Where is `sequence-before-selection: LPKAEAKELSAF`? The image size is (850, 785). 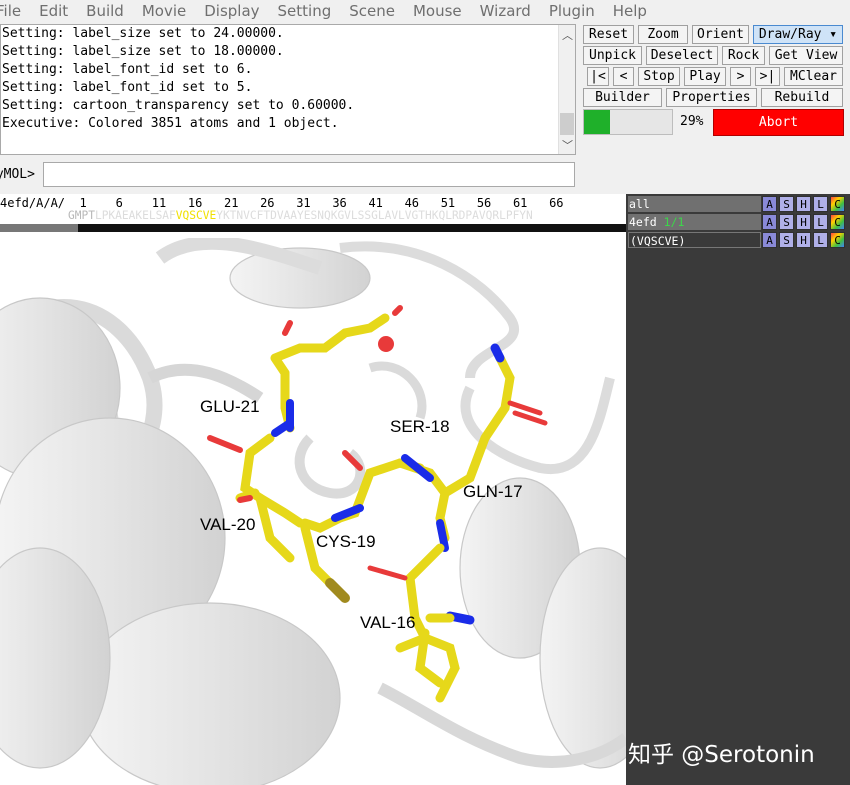 sequence-before-selection: LPKAEAKELSAF is located at coordinates (135, 215).